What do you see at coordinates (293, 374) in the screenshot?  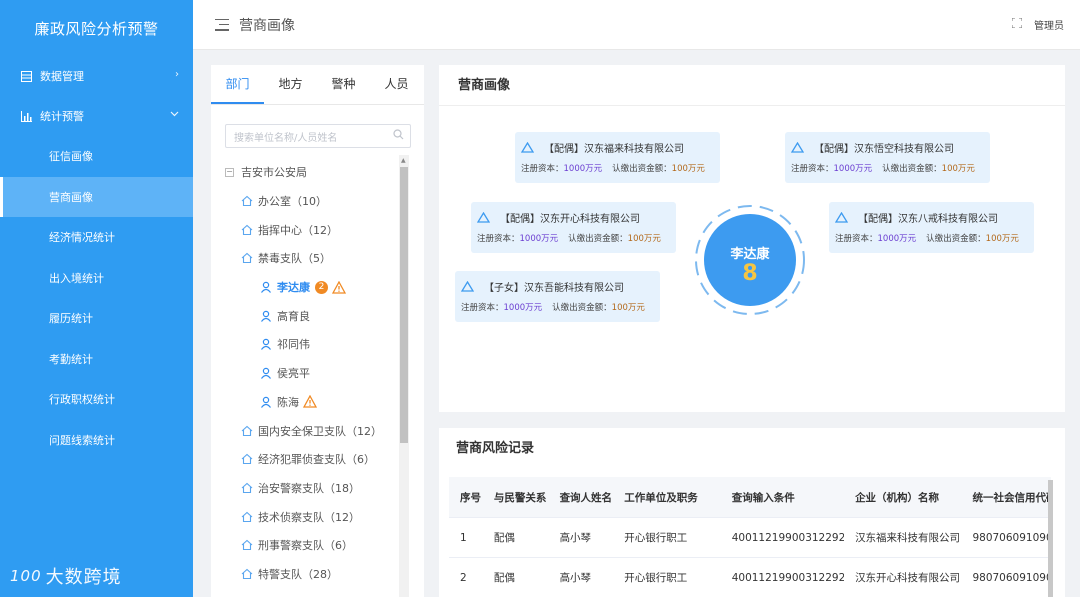 I see `tree-node-label: 侯亮平` at bounding box center [293, 374].